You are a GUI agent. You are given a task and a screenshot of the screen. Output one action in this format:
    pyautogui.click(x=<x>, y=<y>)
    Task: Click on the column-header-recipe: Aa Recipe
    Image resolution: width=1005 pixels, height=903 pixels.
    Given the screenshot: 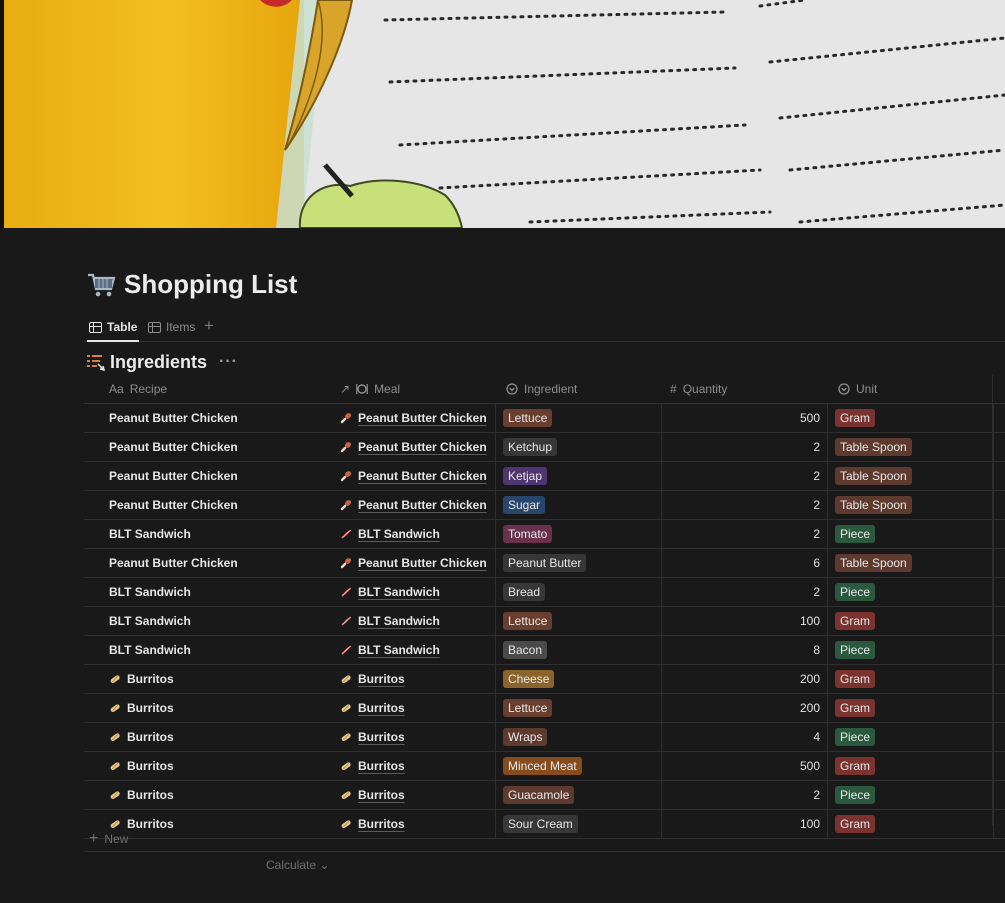 What is the action you would take?
    pyautogui.click(x=220, y=389)
    